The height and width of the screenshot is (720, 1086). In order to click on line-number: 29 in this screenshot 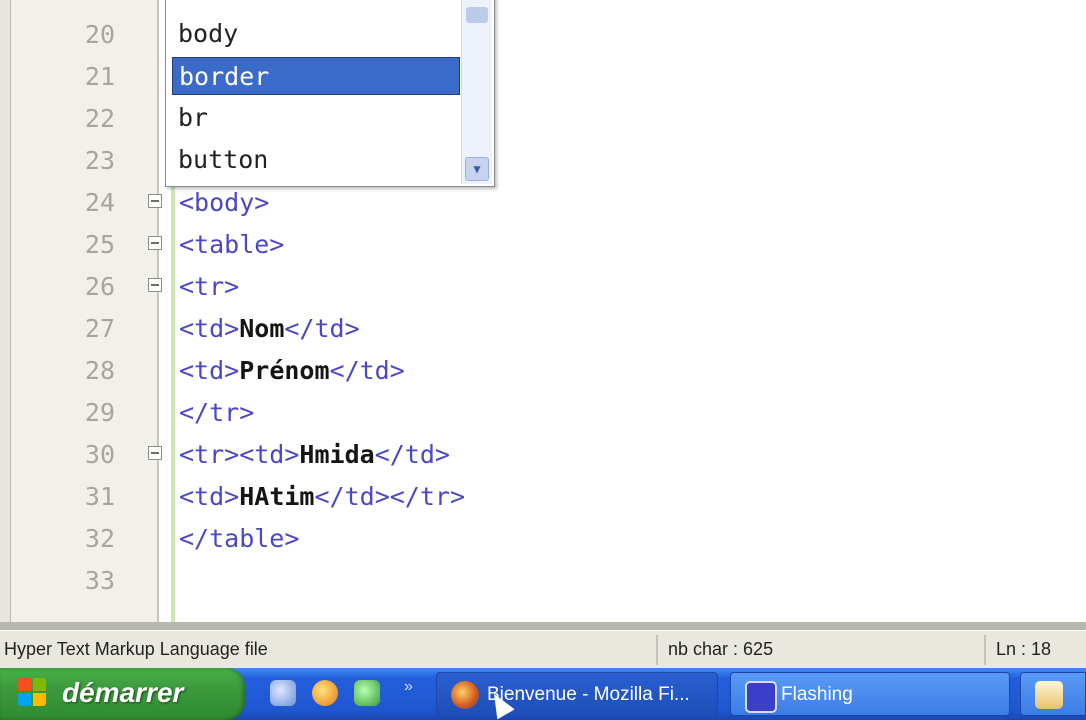, I will do `click(99, 412)`.